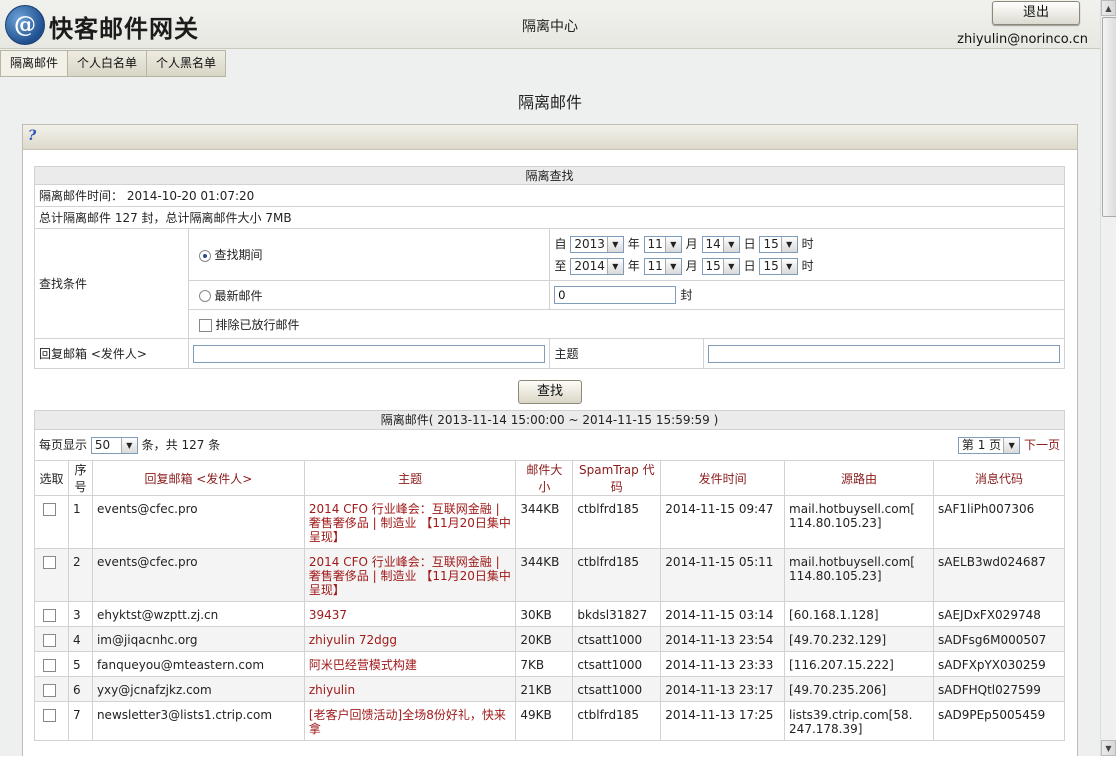  Describe the element at coordinates (410, 639) in the screenshot. I see `row-subject: zhiyulin 72dgg` at that location.